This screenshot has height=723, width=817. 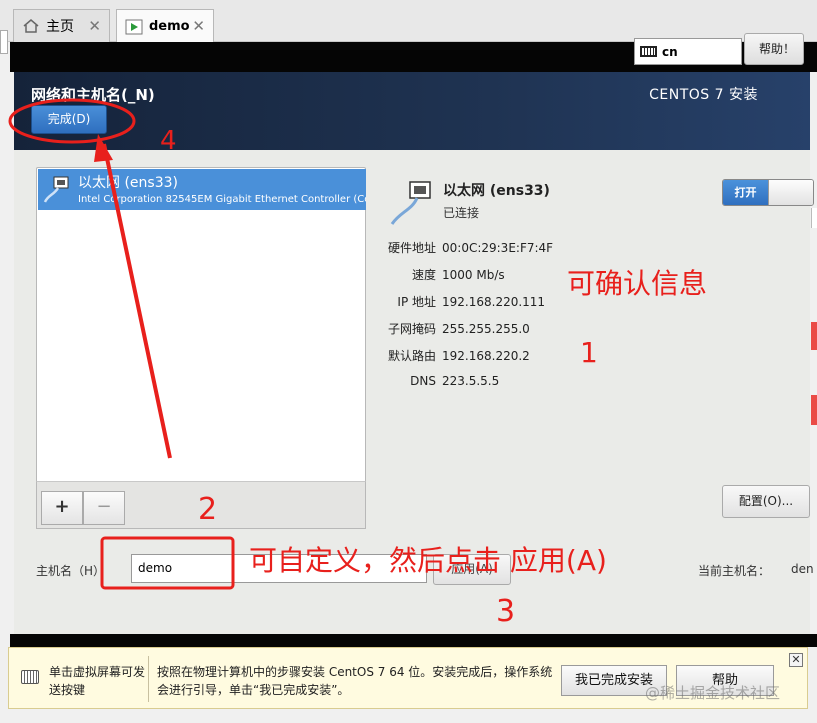 What do you see at coordinates (506, 611) in the screenshot?
I see `annotation-step-3: 3` at bounding box center [506, 611].